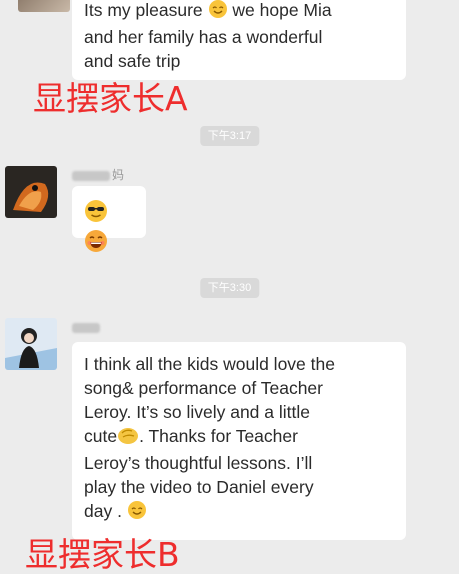 The image size is (459, 574). Describe the element at coordinates (199, 487) in the screenshot. I see `message-3-line-6: play the video to Daniel every` at that location.